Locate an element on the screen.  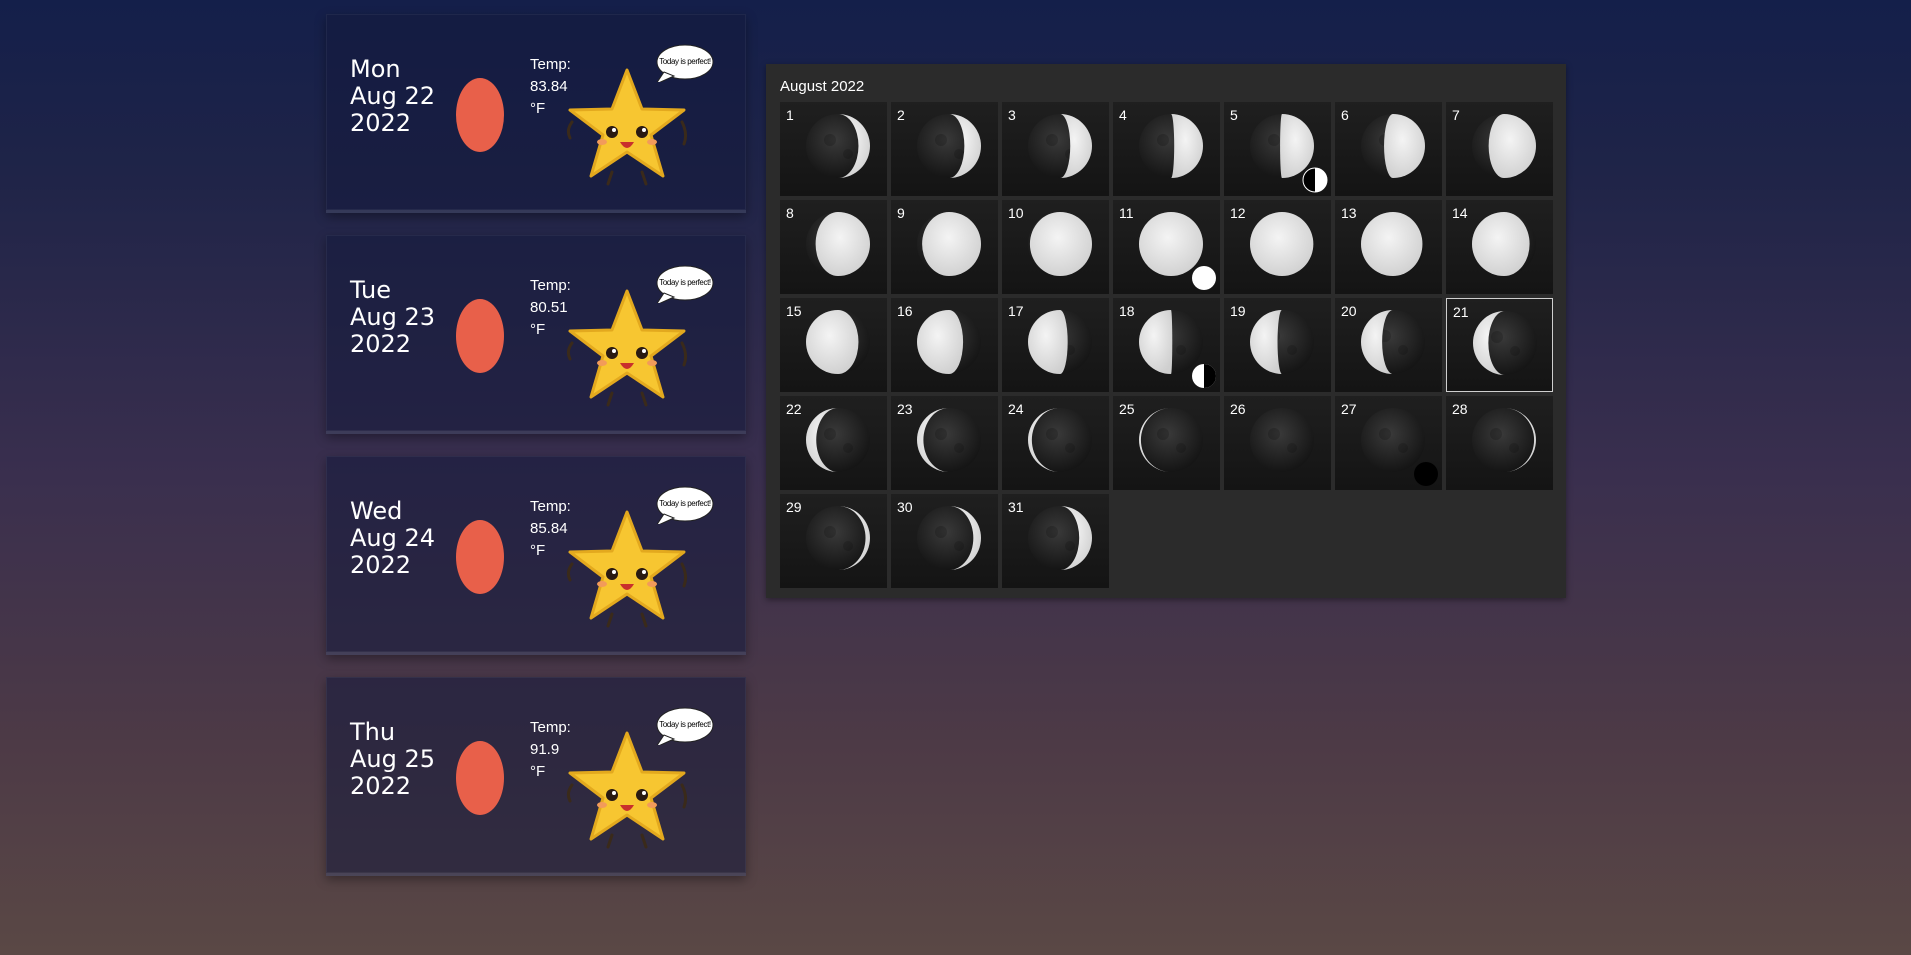
calendar-day-cell: 30 is located at coordinates (944, 541).